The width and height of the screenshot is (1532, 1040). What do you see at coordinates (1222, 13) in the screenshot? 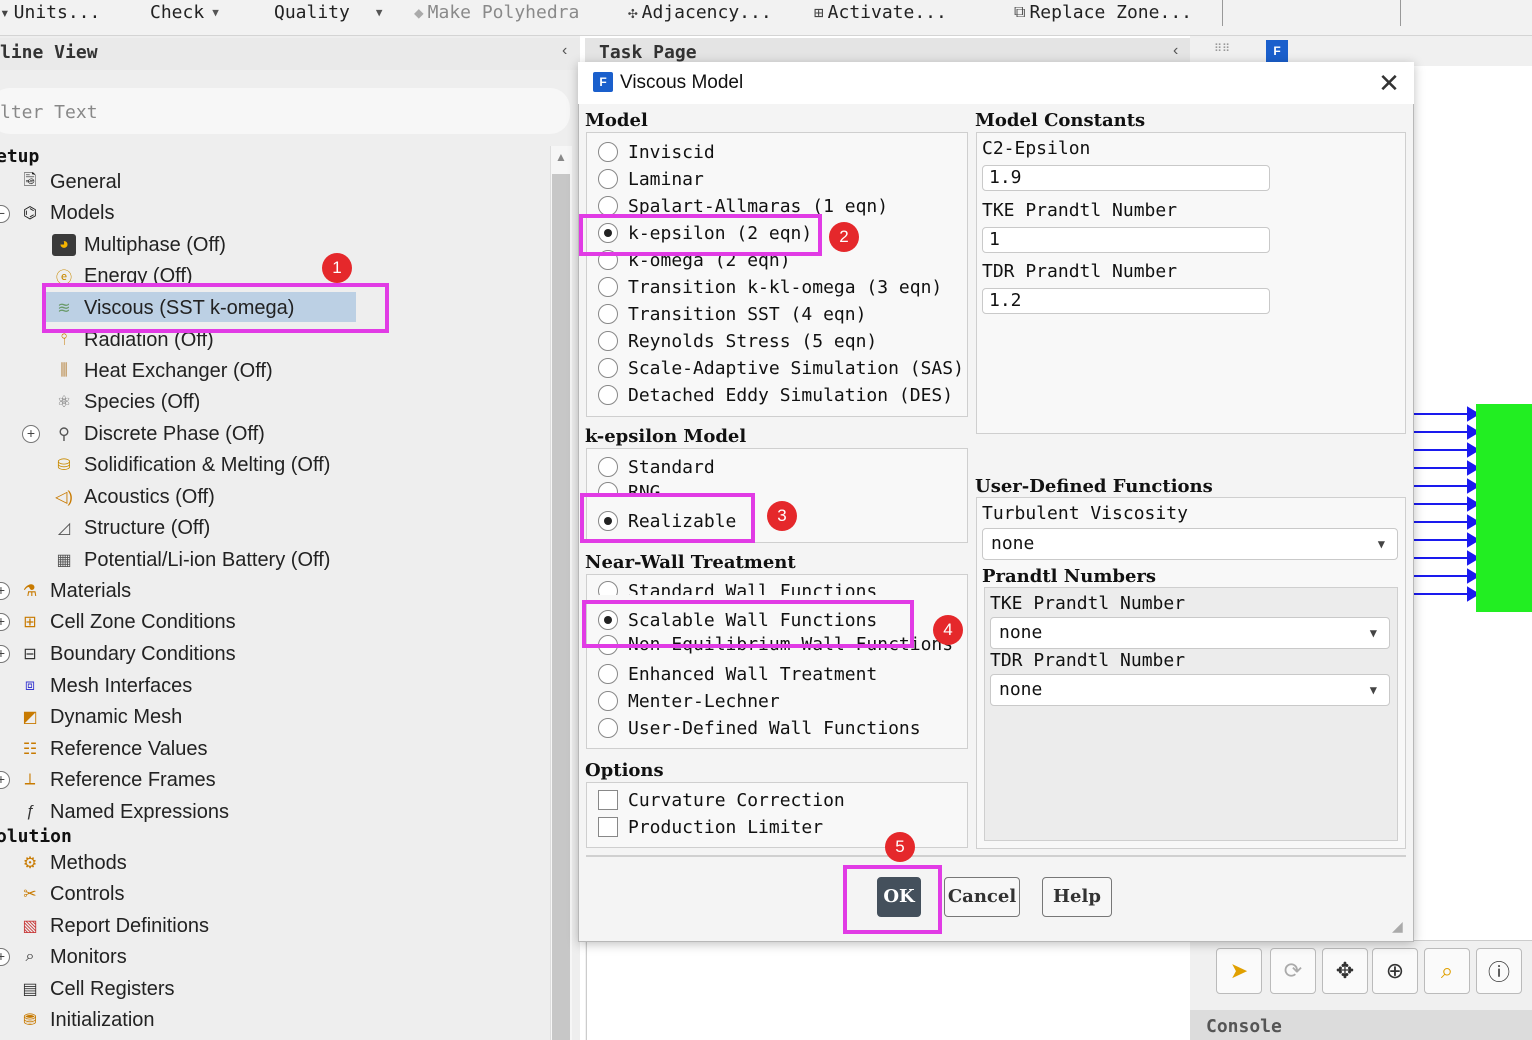
I see `toolbar-divider` at bounding box center [1222, 13].